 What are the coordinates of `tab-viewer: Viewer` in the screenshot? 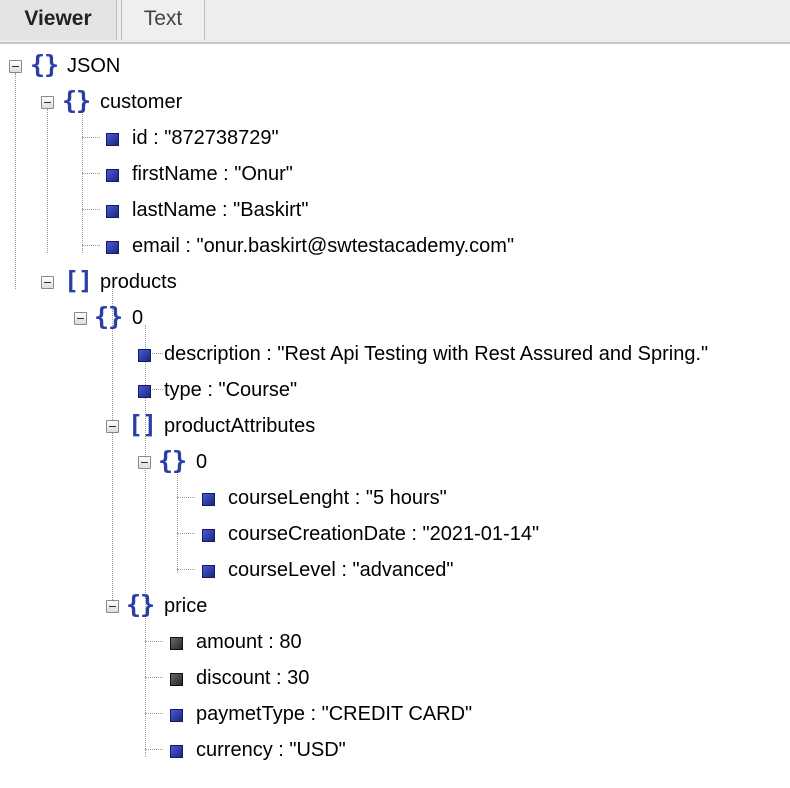 It's located at (58, 20).